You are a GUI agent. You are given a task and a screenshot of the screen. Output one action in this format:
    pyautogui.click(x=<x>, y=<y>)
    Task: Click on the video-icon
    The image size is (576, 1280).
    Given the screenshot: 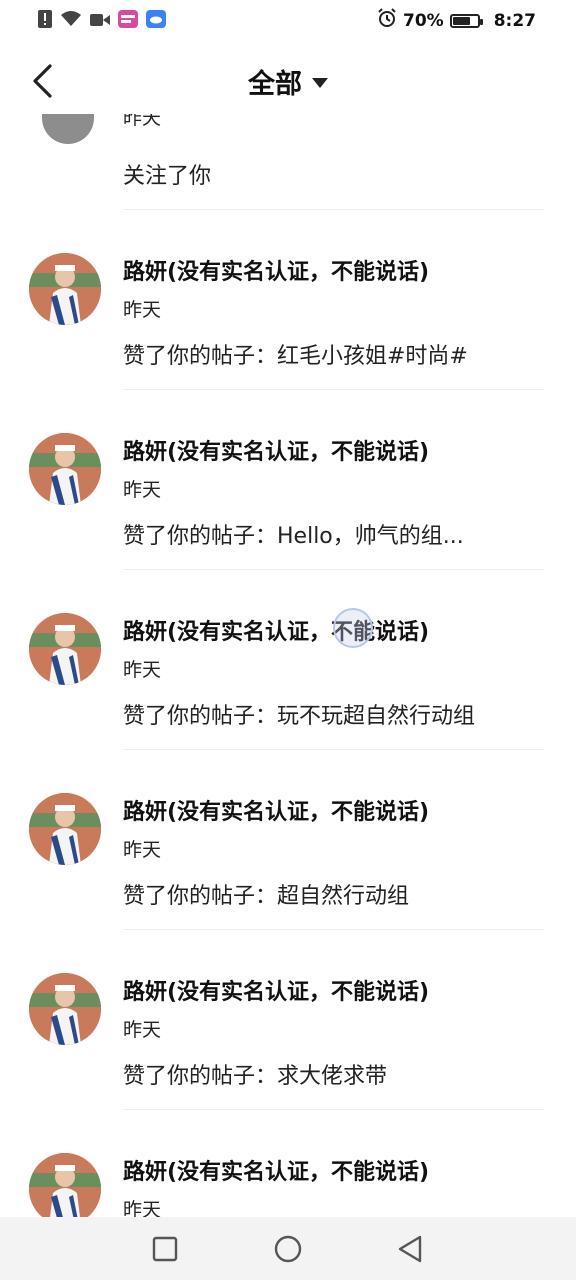 What is the action you would take?
    pyautogui.click(x=100, y=21)
    